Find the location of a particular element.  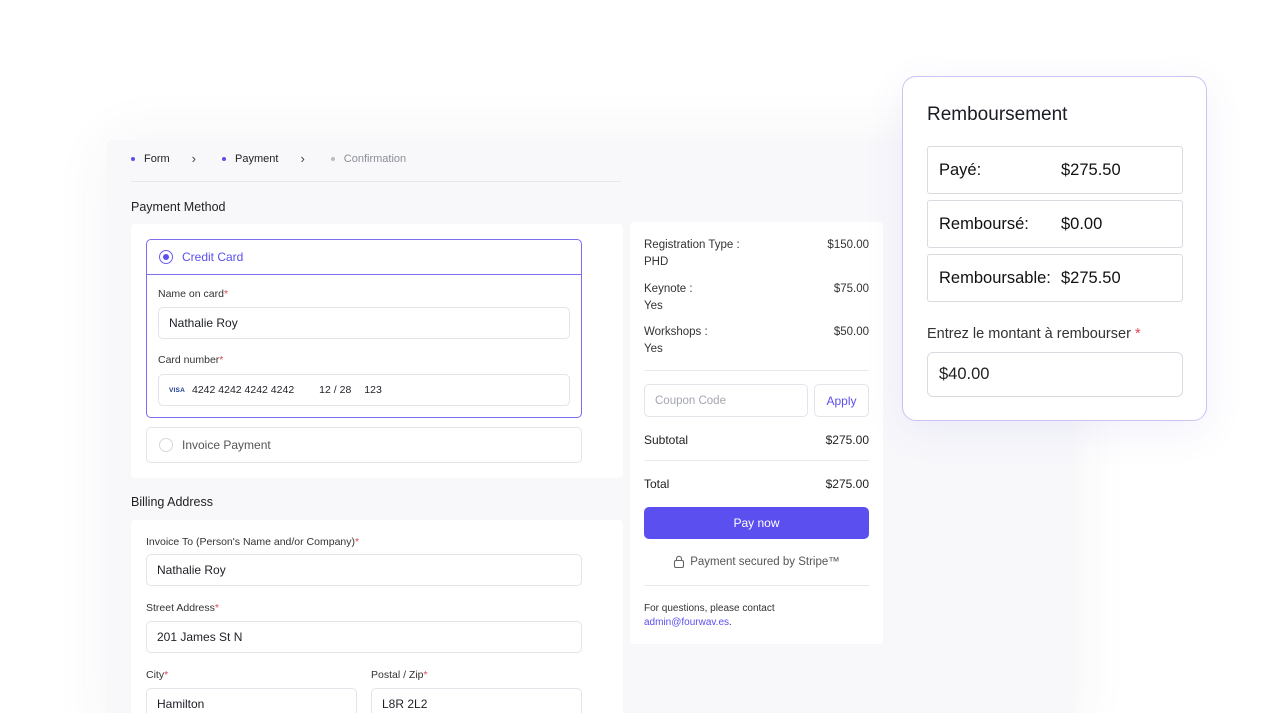

refund-paid-label: Payé: is located at coordinates (960, 169).